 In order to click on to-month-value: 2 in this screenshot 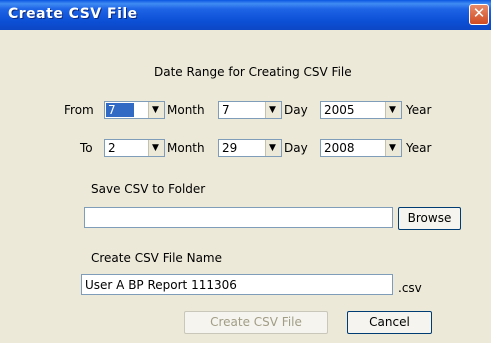, I will do `click(112, 148)`.